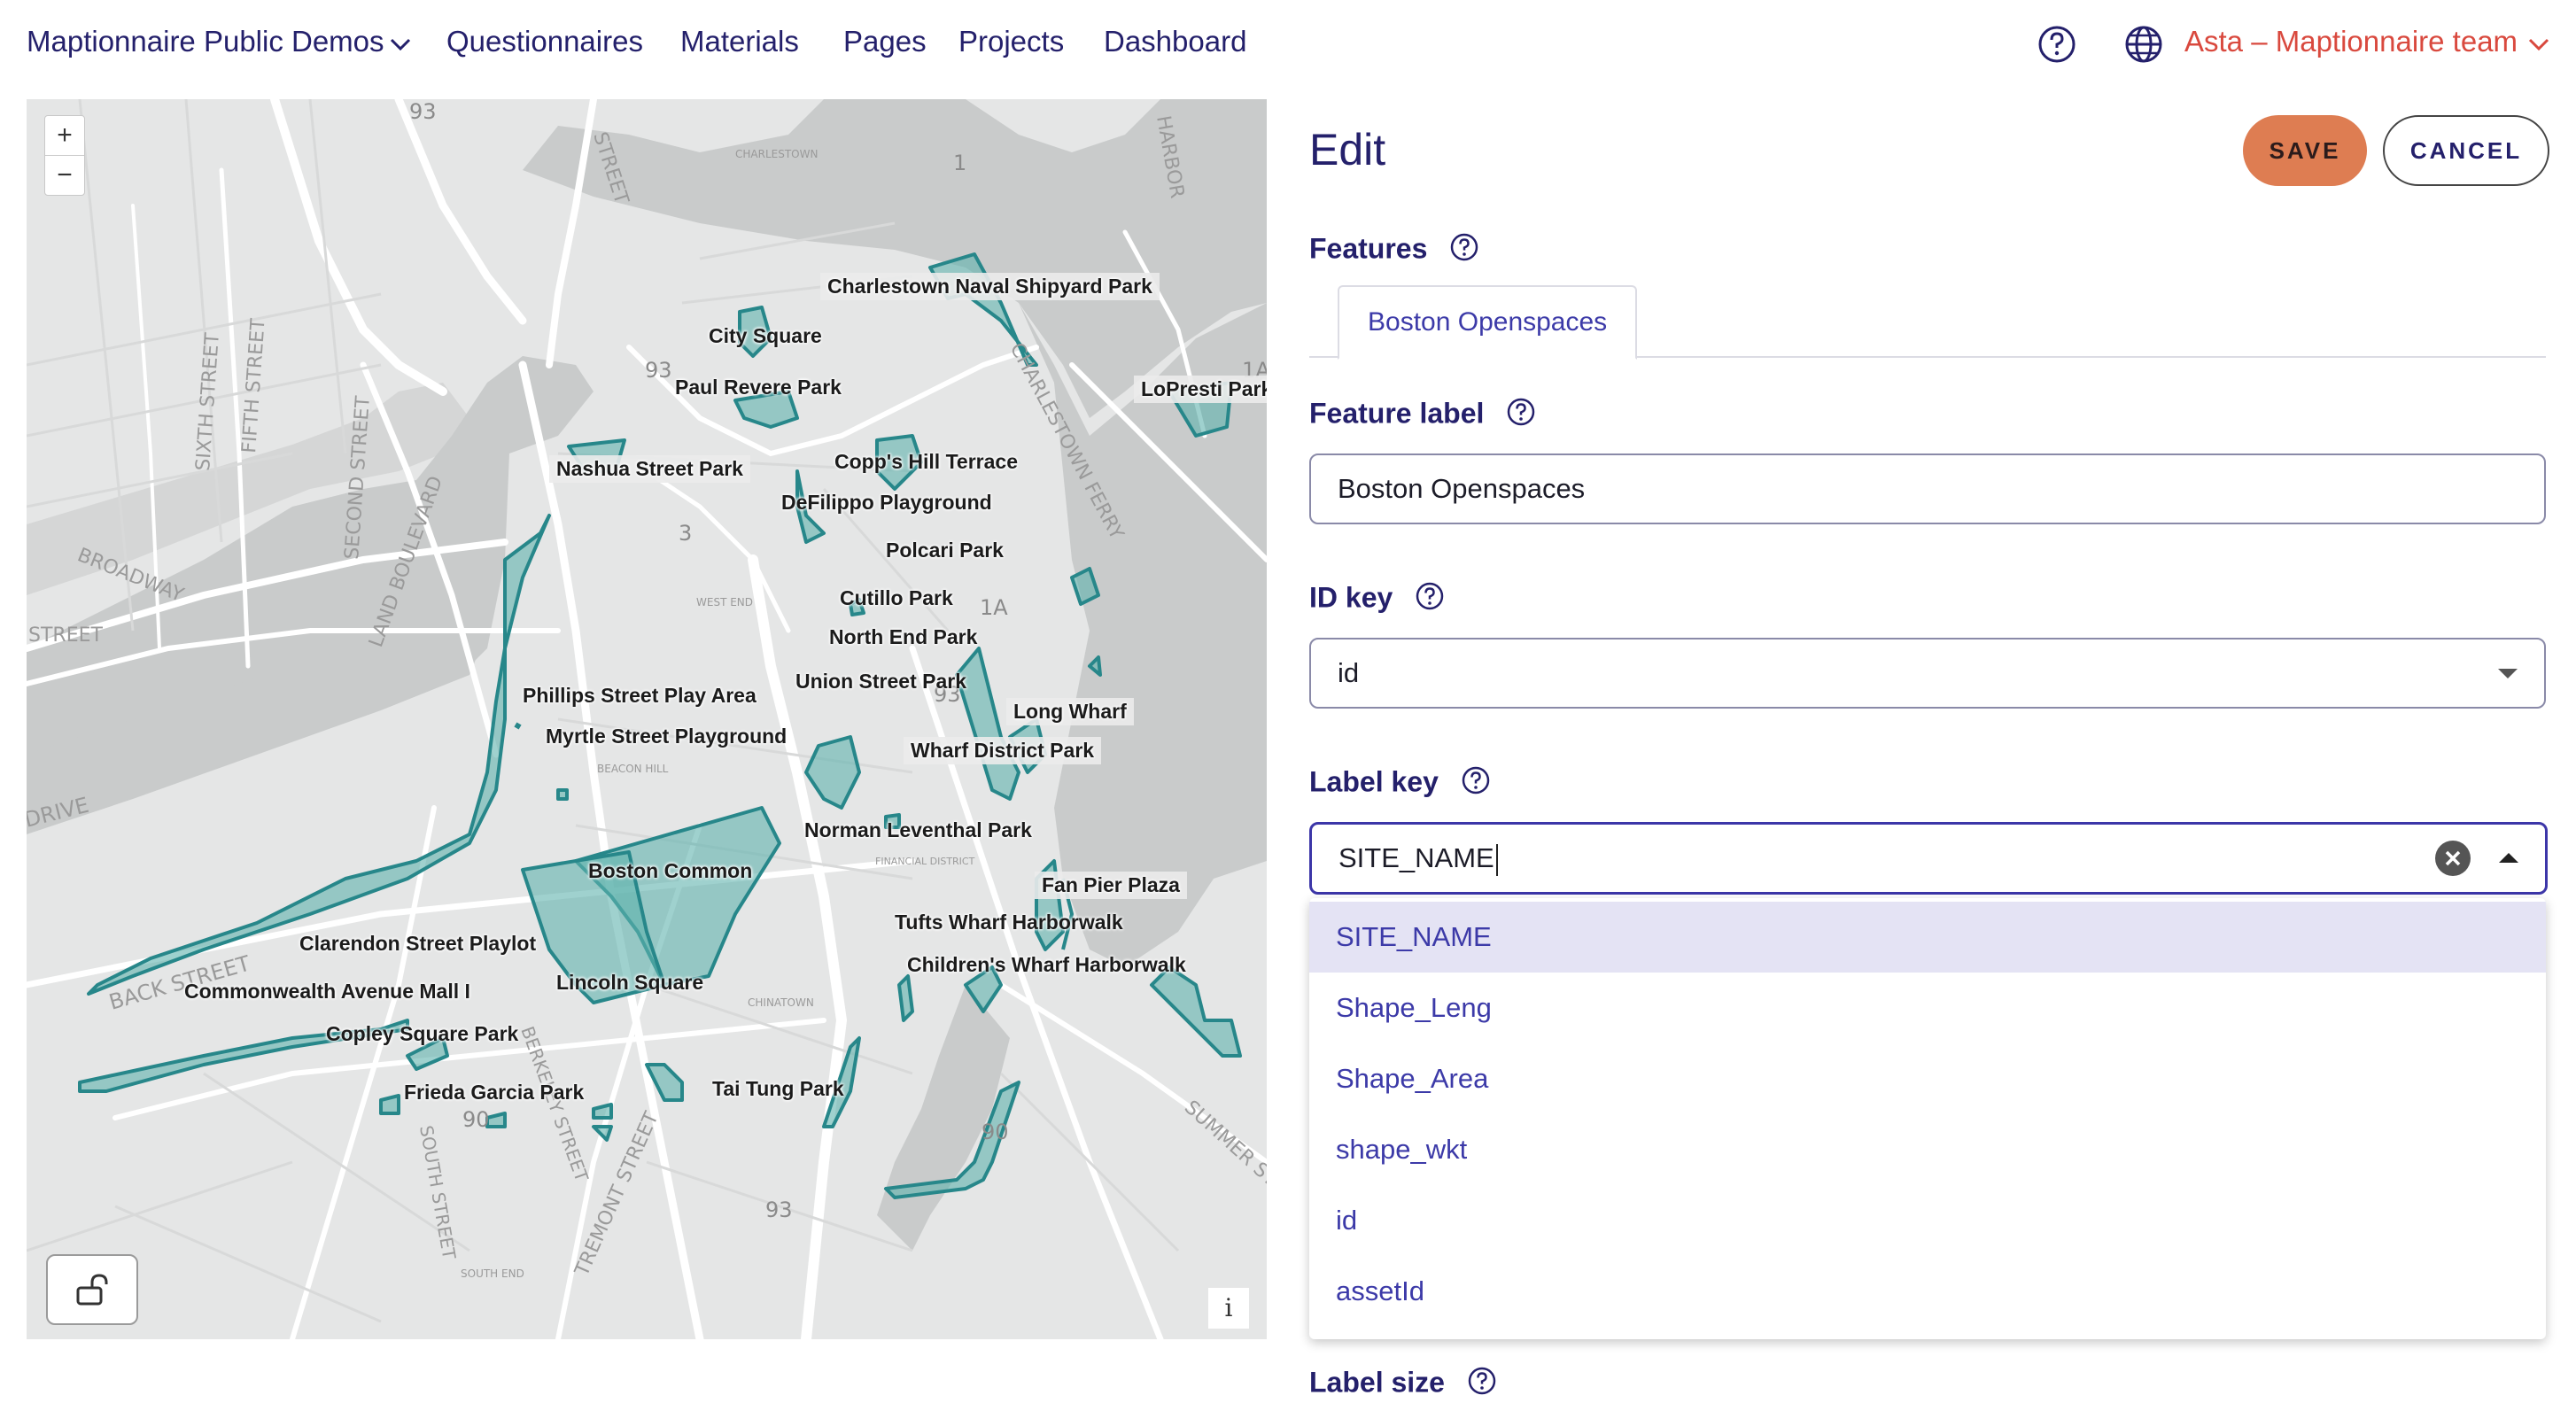 The width and height of the screenshot is (2576, 1403). I want to click on street-name: SOUTH STREET, so click(437, 1193).